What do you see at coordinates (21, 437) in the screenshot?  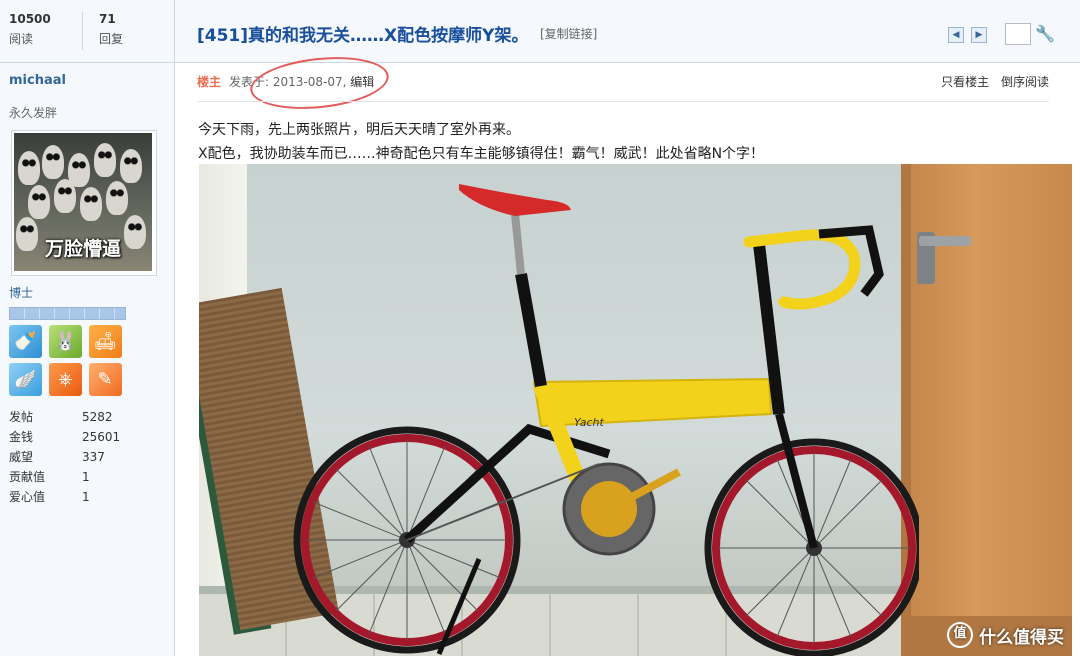 I see `info-label: 金钱` at bounding box center [21, 437].